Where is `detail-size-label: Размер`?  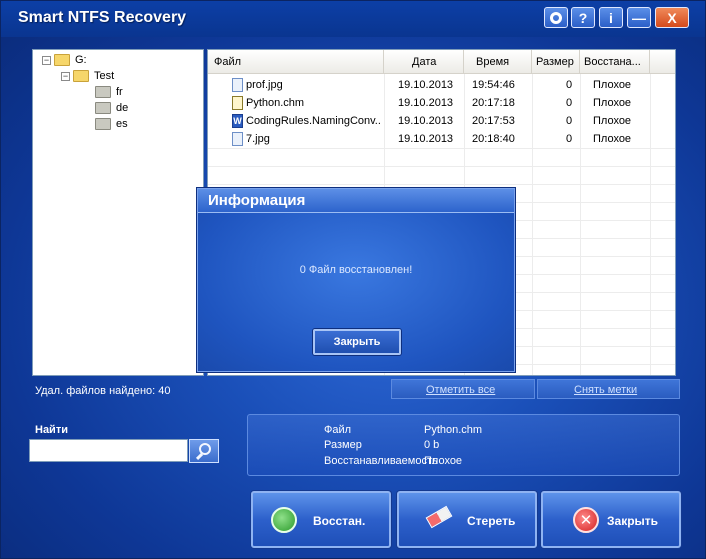
detail-size-label: Размер is located at coordinates (343, 445).